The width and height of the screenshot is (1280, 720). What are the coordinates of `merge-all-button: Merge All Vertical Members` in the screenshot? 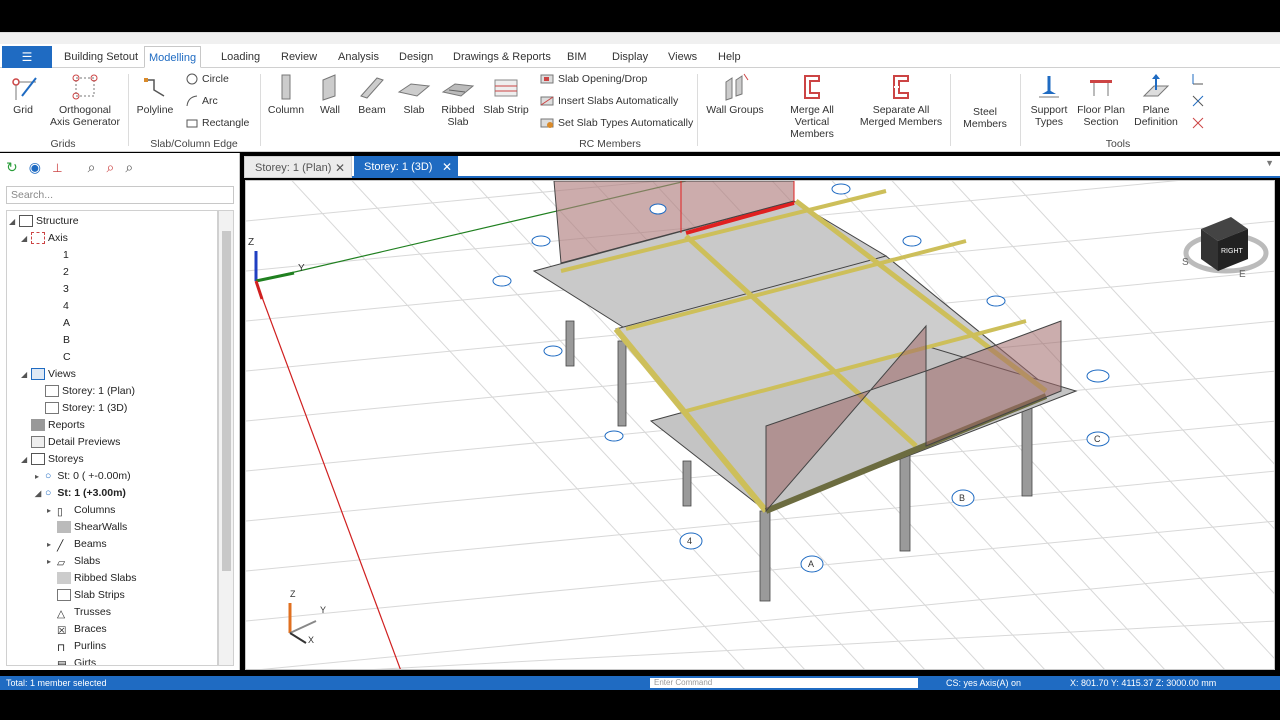 It's located at (812, 106).